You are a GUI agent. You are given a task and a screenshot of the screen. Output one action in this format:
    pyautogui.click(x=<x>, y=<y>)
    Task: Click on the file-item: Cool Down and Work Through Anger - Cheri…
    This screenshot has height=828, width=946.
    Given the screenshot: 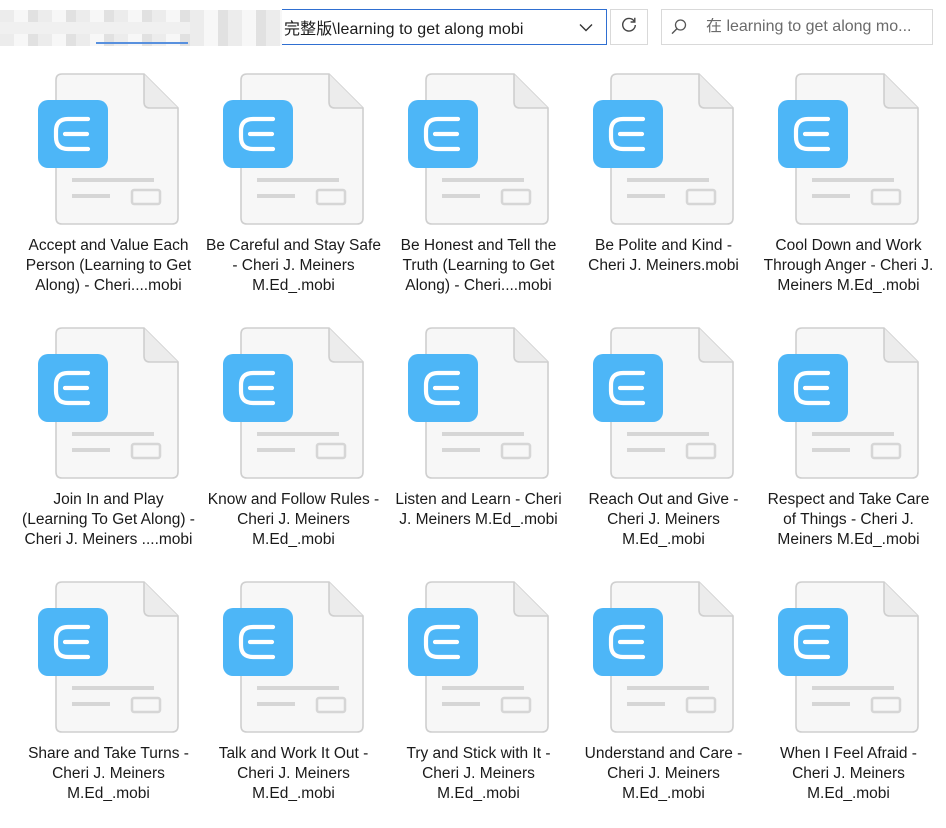 What is the action you would take?
    pyautogui.click(x=848, y=193)
    